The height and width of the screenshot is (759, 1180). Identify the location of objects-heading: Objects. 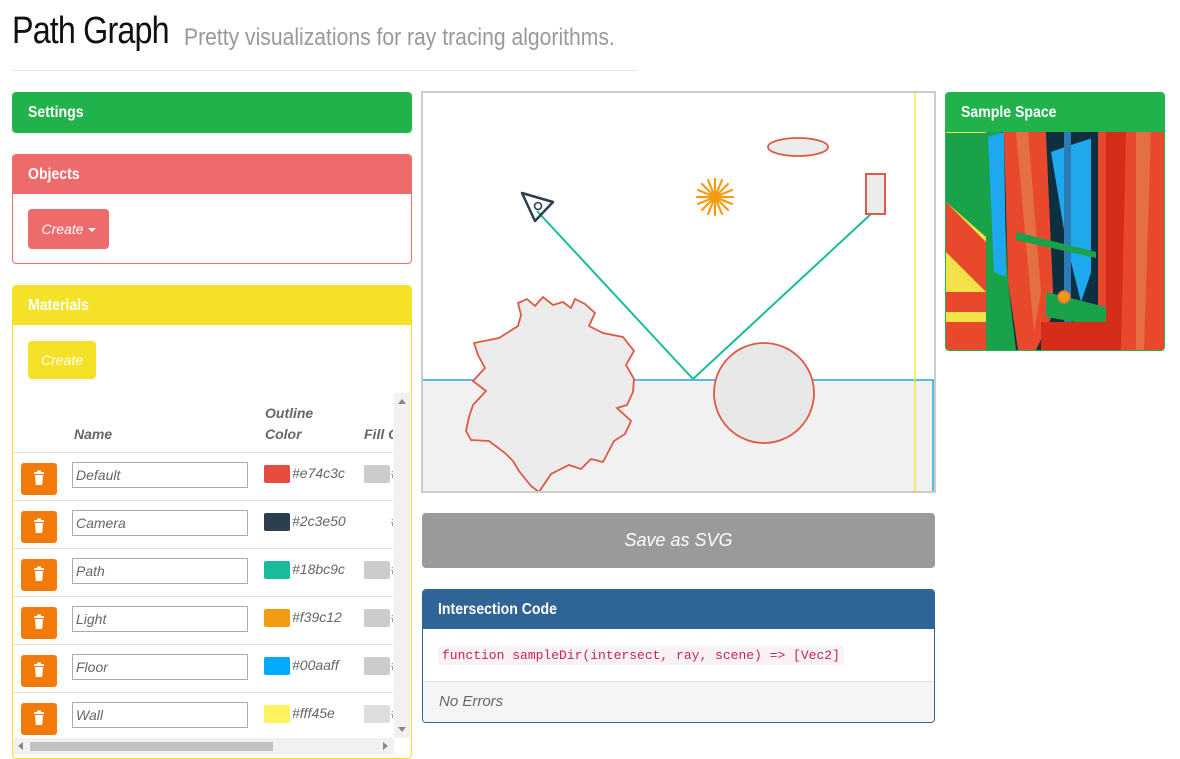
(212, 174).